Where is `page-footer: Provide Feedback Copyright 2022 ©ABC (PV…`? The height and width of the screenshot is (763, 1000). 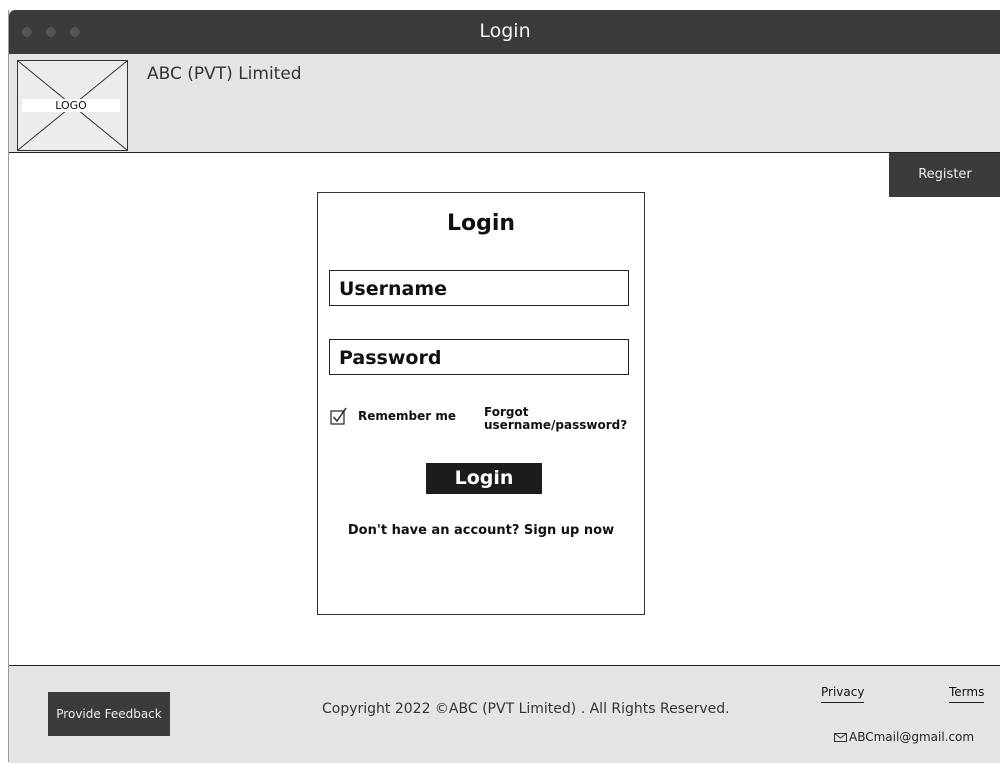 page-footer: Provide Feedback Copyright 2022 ©ABC (PV… is located at coordinates (504, 714).